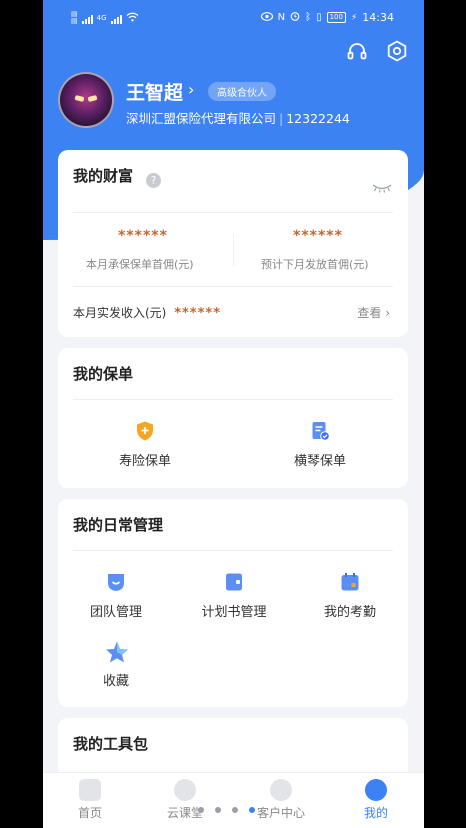 The image size is (466, 828). Describe the element at coordinates (280, 813) in the screenshot. I see `tab-customer-center-label: 客户中心` at that location.